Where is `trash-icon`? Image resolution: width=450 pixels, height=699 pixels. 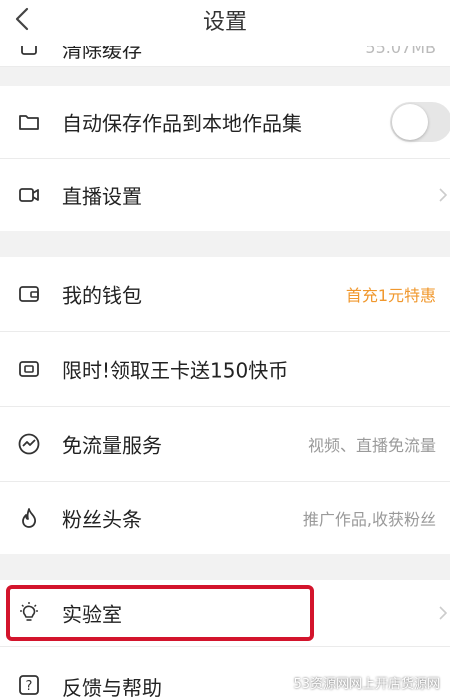
trash-icon is located at coordinates (29, 50).